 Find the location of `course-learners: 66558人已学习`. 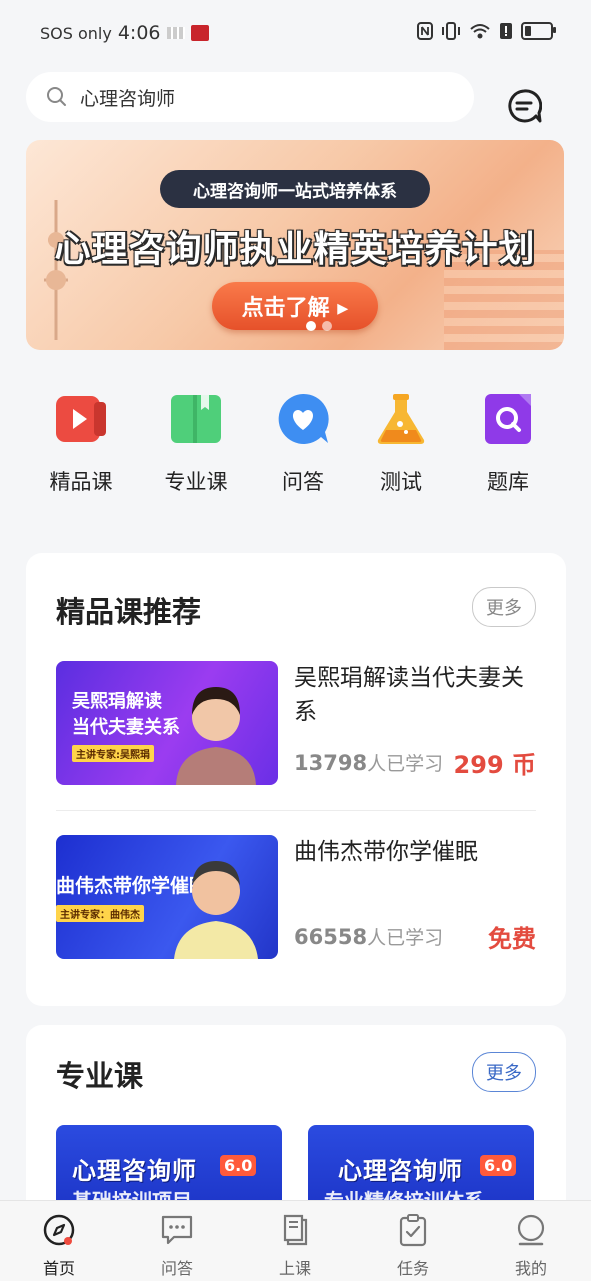

course-learners: 66558人已学习 is located at coordinates (368, 936).